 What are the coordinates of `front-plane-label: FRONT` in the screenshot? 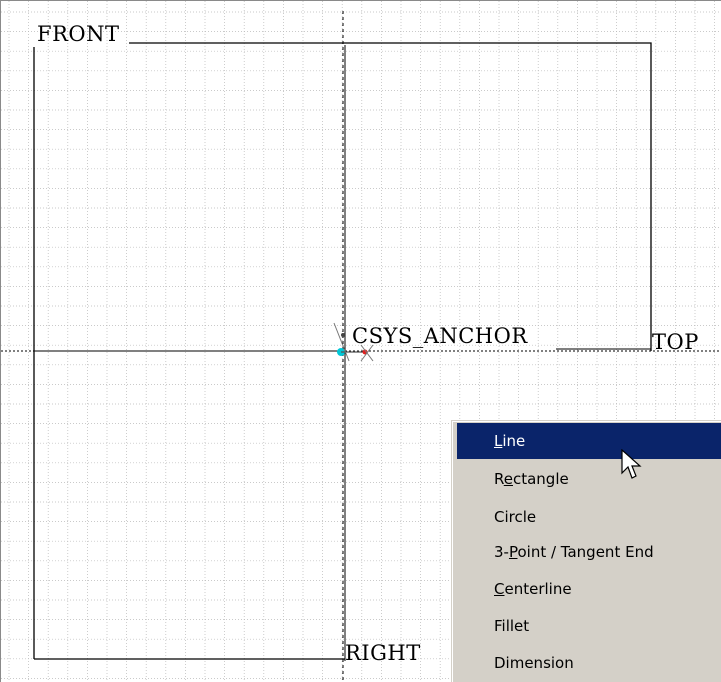 It's located at (78, 34).